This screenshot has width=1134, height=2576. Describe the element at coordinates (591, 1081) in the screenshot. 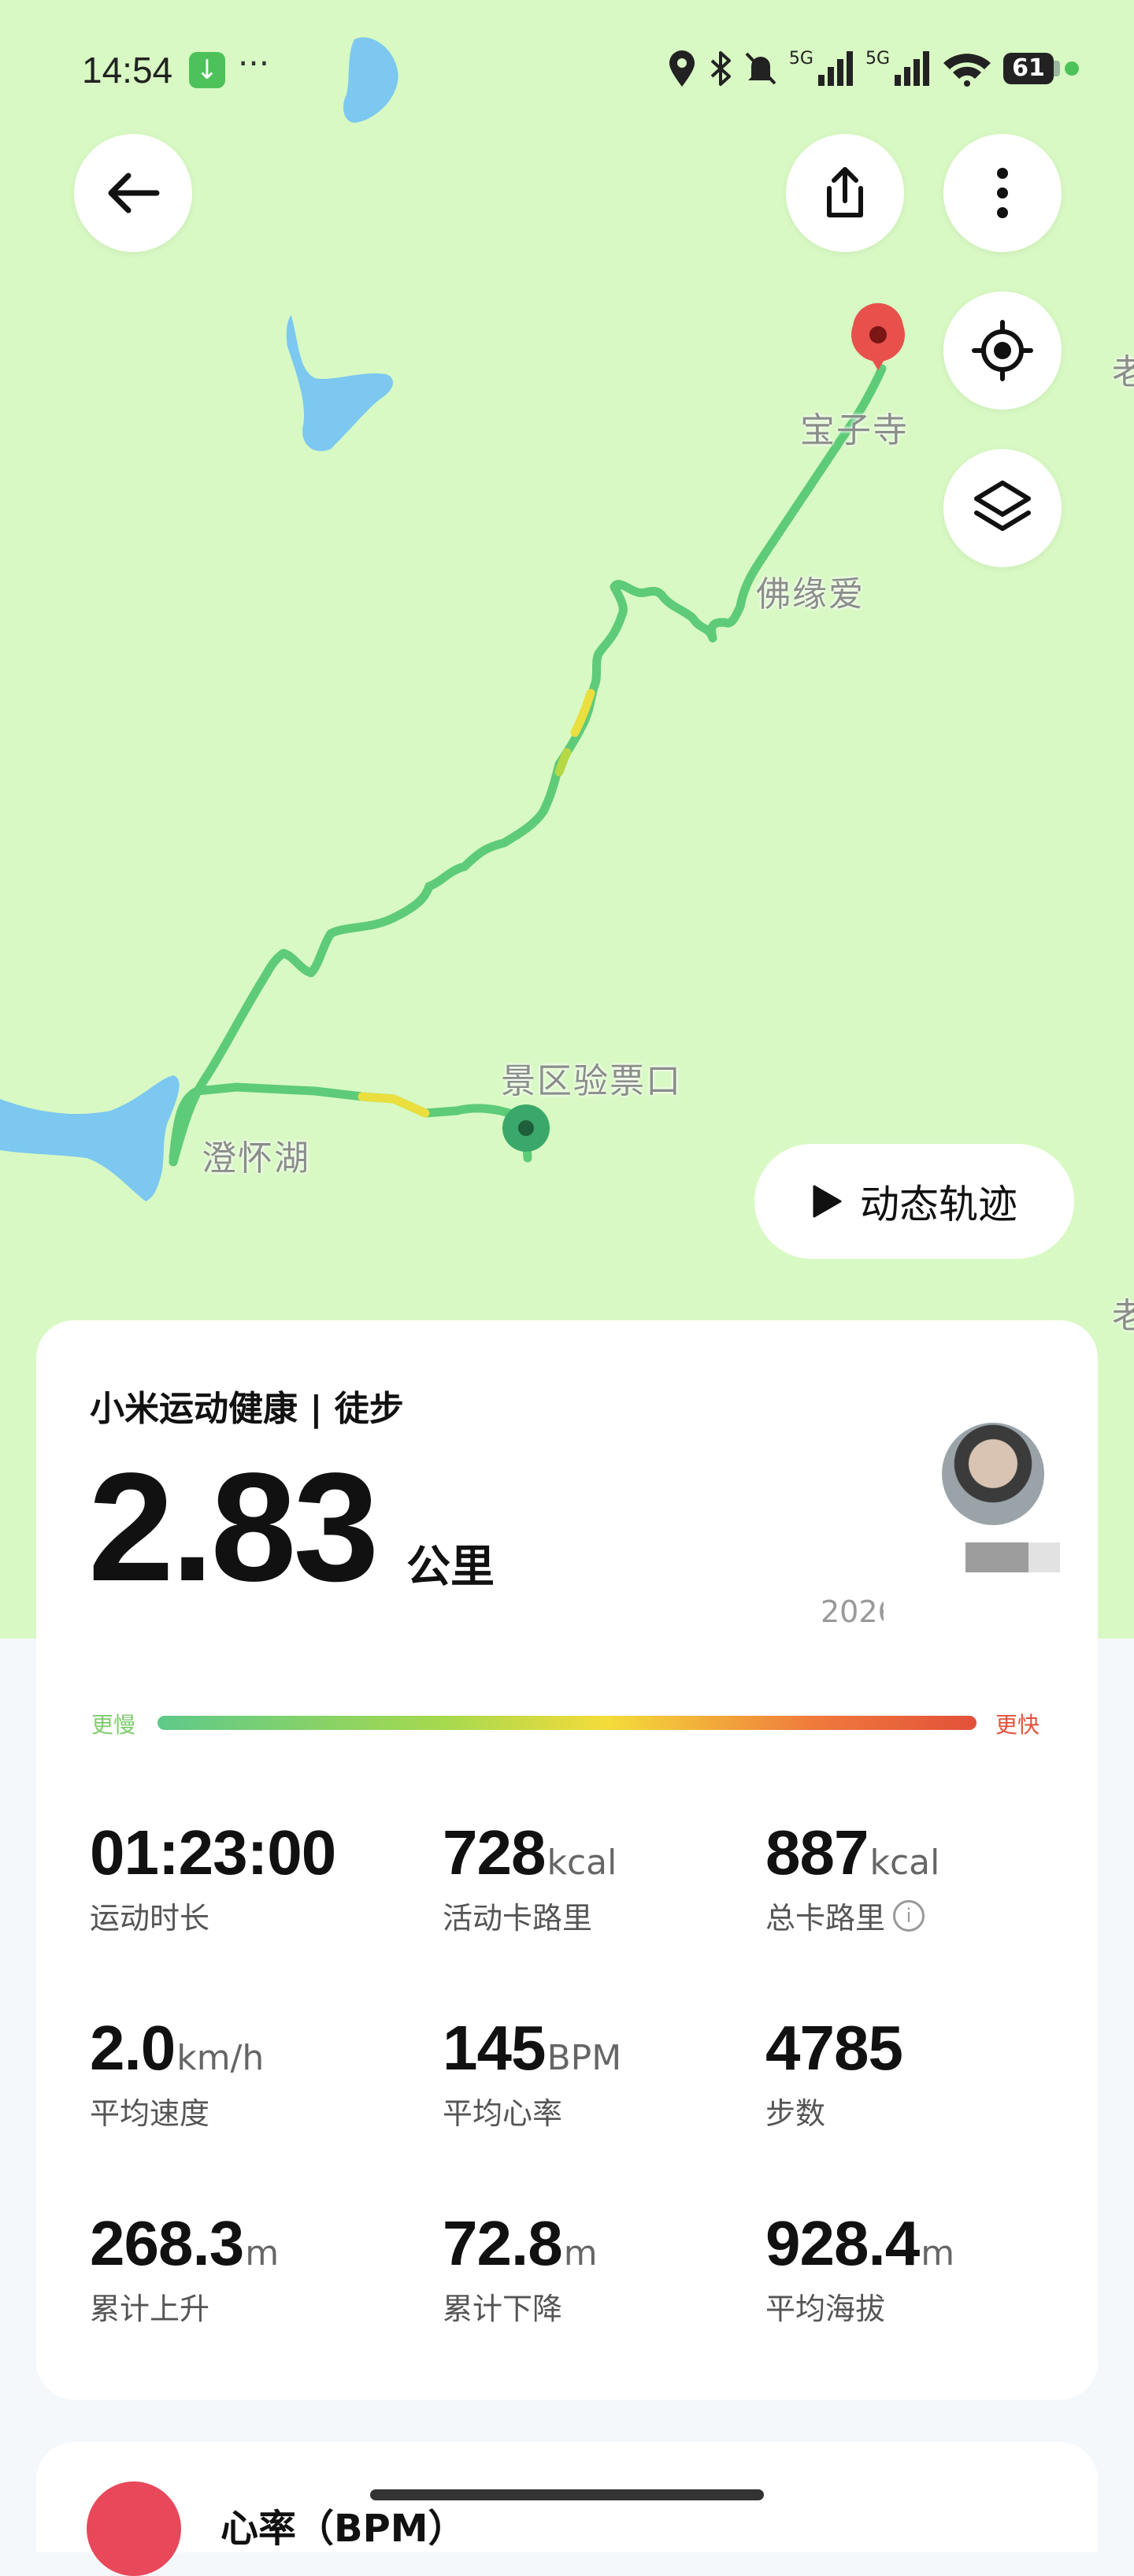

I see `map-label-ticket-gate: 景区验票口` at that location.